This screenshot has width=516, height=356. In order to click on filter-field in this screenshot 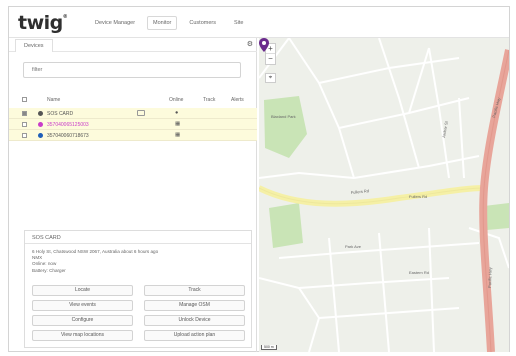, I will do `click(132, 70)`.